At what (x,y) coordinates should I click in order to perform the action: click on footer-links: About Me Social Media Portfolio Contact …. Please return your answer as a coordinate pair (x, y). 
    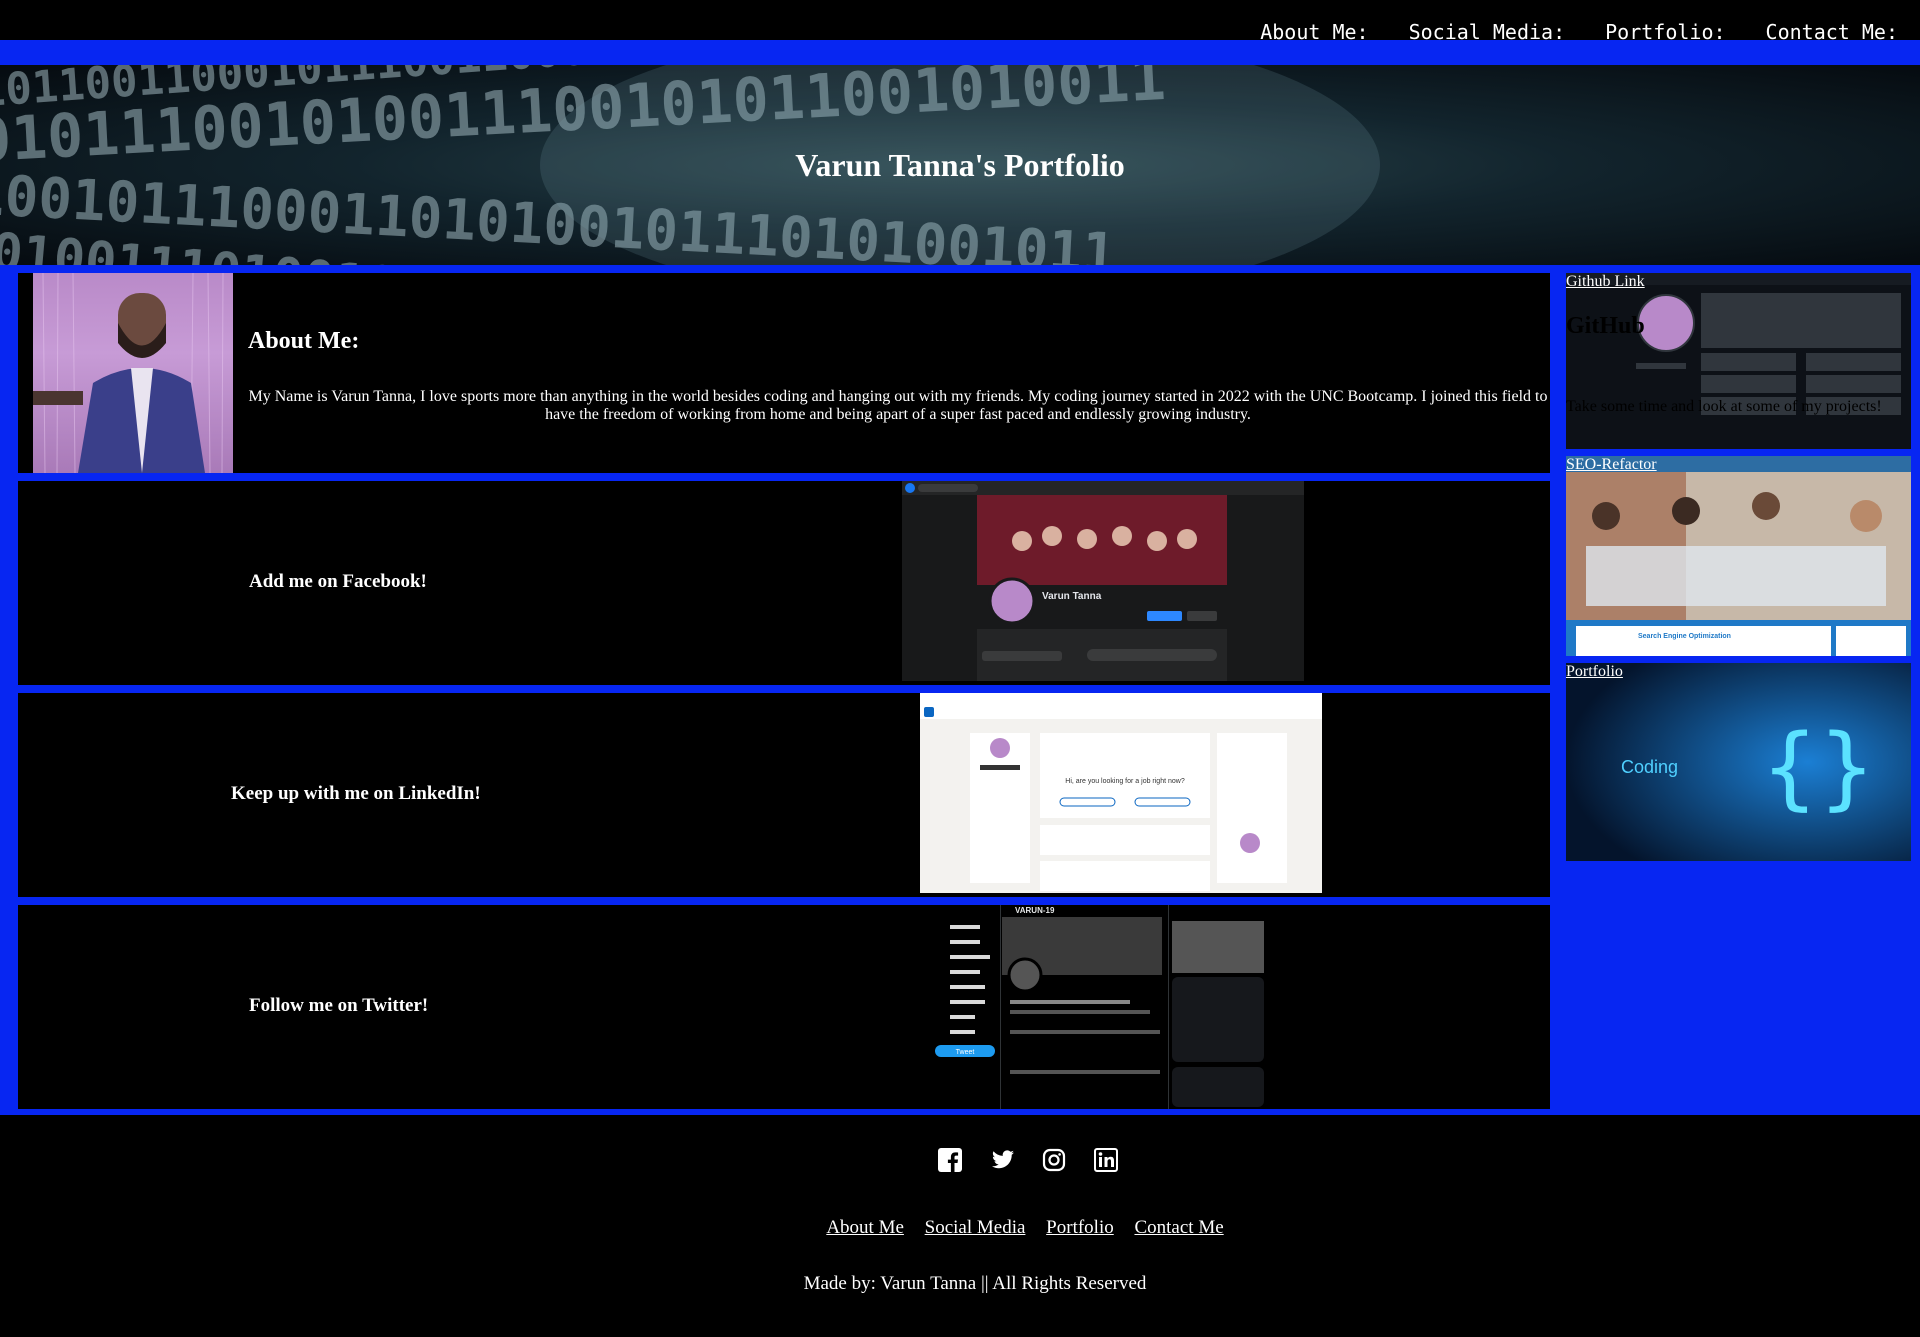
    Looking at the image, I should click on (960, 1228).